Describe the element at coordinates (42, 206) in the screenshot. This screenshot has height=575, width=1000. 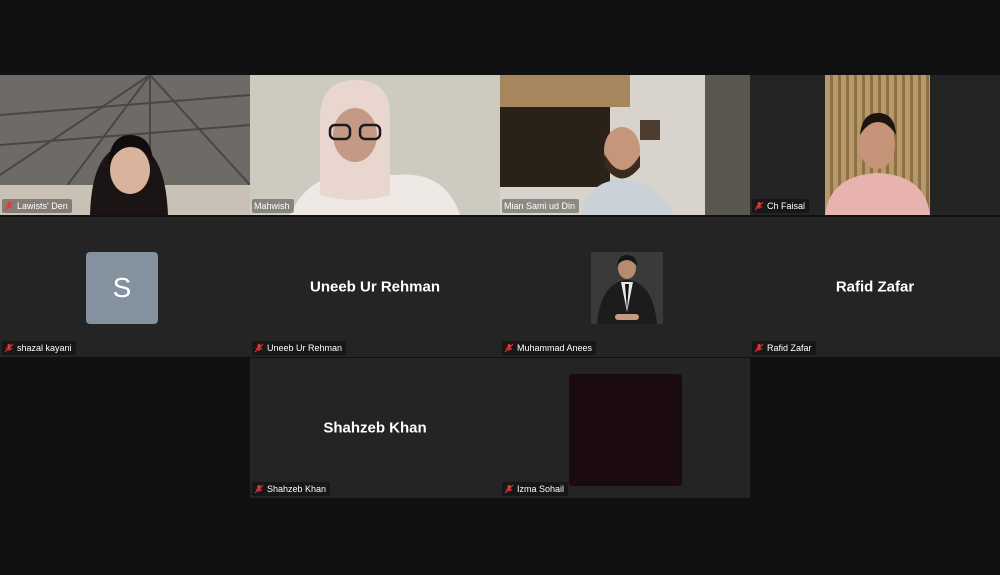
I see `participant-name: Lawists' Den` at that location.